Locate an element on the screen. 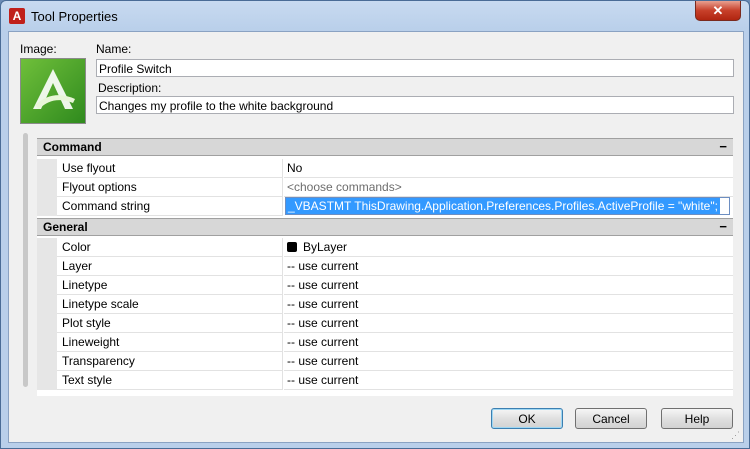 The image size is (750, 449). property-row-use-flyout: Use flyout No is located at coordinates (385, 168).